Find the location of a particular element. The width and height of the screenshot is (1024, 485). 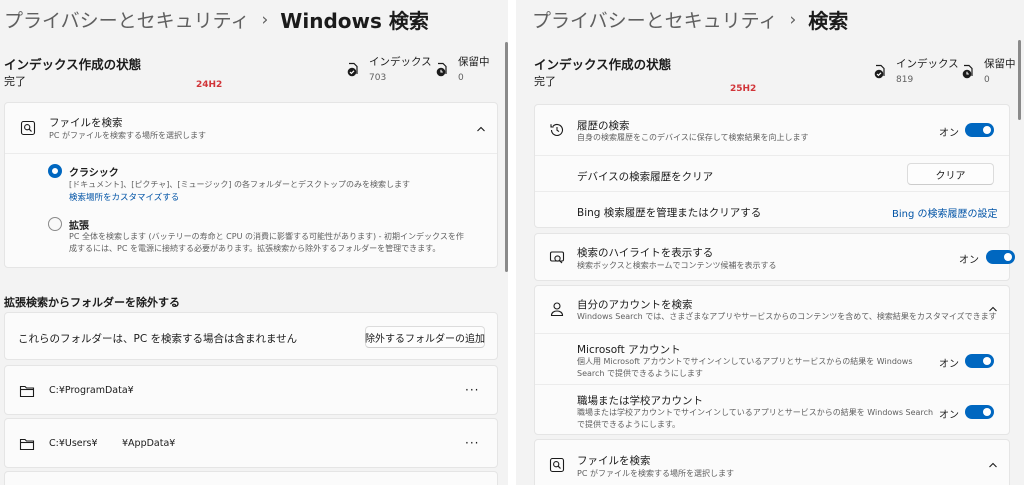

scrollbar is located at coordinates (1019, 242).